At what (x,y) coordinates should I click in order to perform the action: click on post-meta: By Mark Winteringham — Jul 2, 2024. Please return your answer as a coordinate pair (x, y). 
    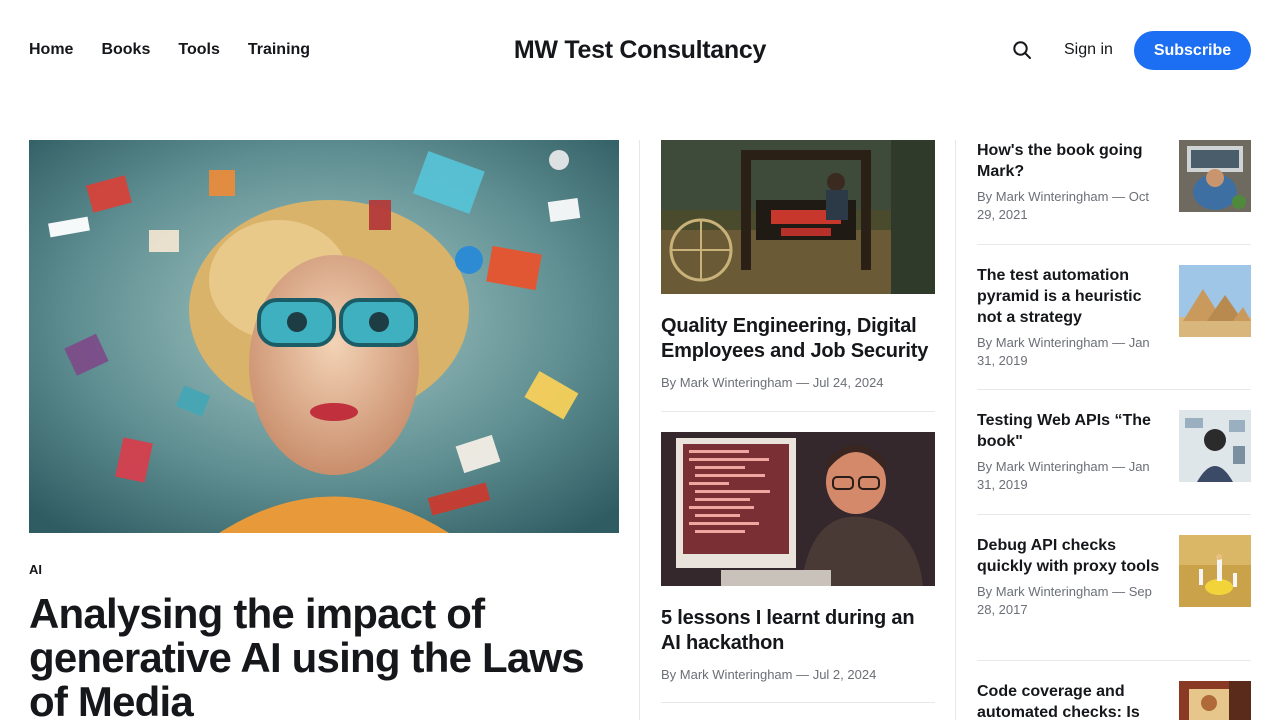
    Looking at the image, I should click on (769, 674).